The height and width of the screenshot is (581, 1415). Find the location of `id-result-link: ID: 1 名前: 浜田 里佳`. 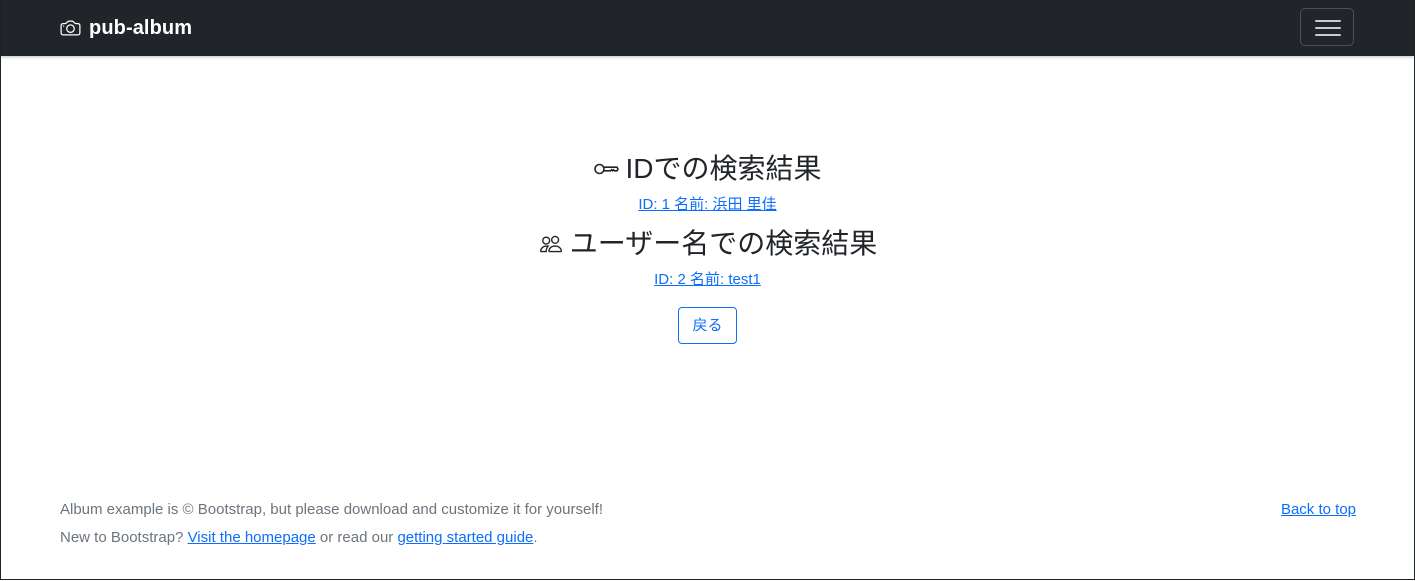

id-result-link: ID: 1 名前: 浜田 里佳 is located at coordinates (707, 205).